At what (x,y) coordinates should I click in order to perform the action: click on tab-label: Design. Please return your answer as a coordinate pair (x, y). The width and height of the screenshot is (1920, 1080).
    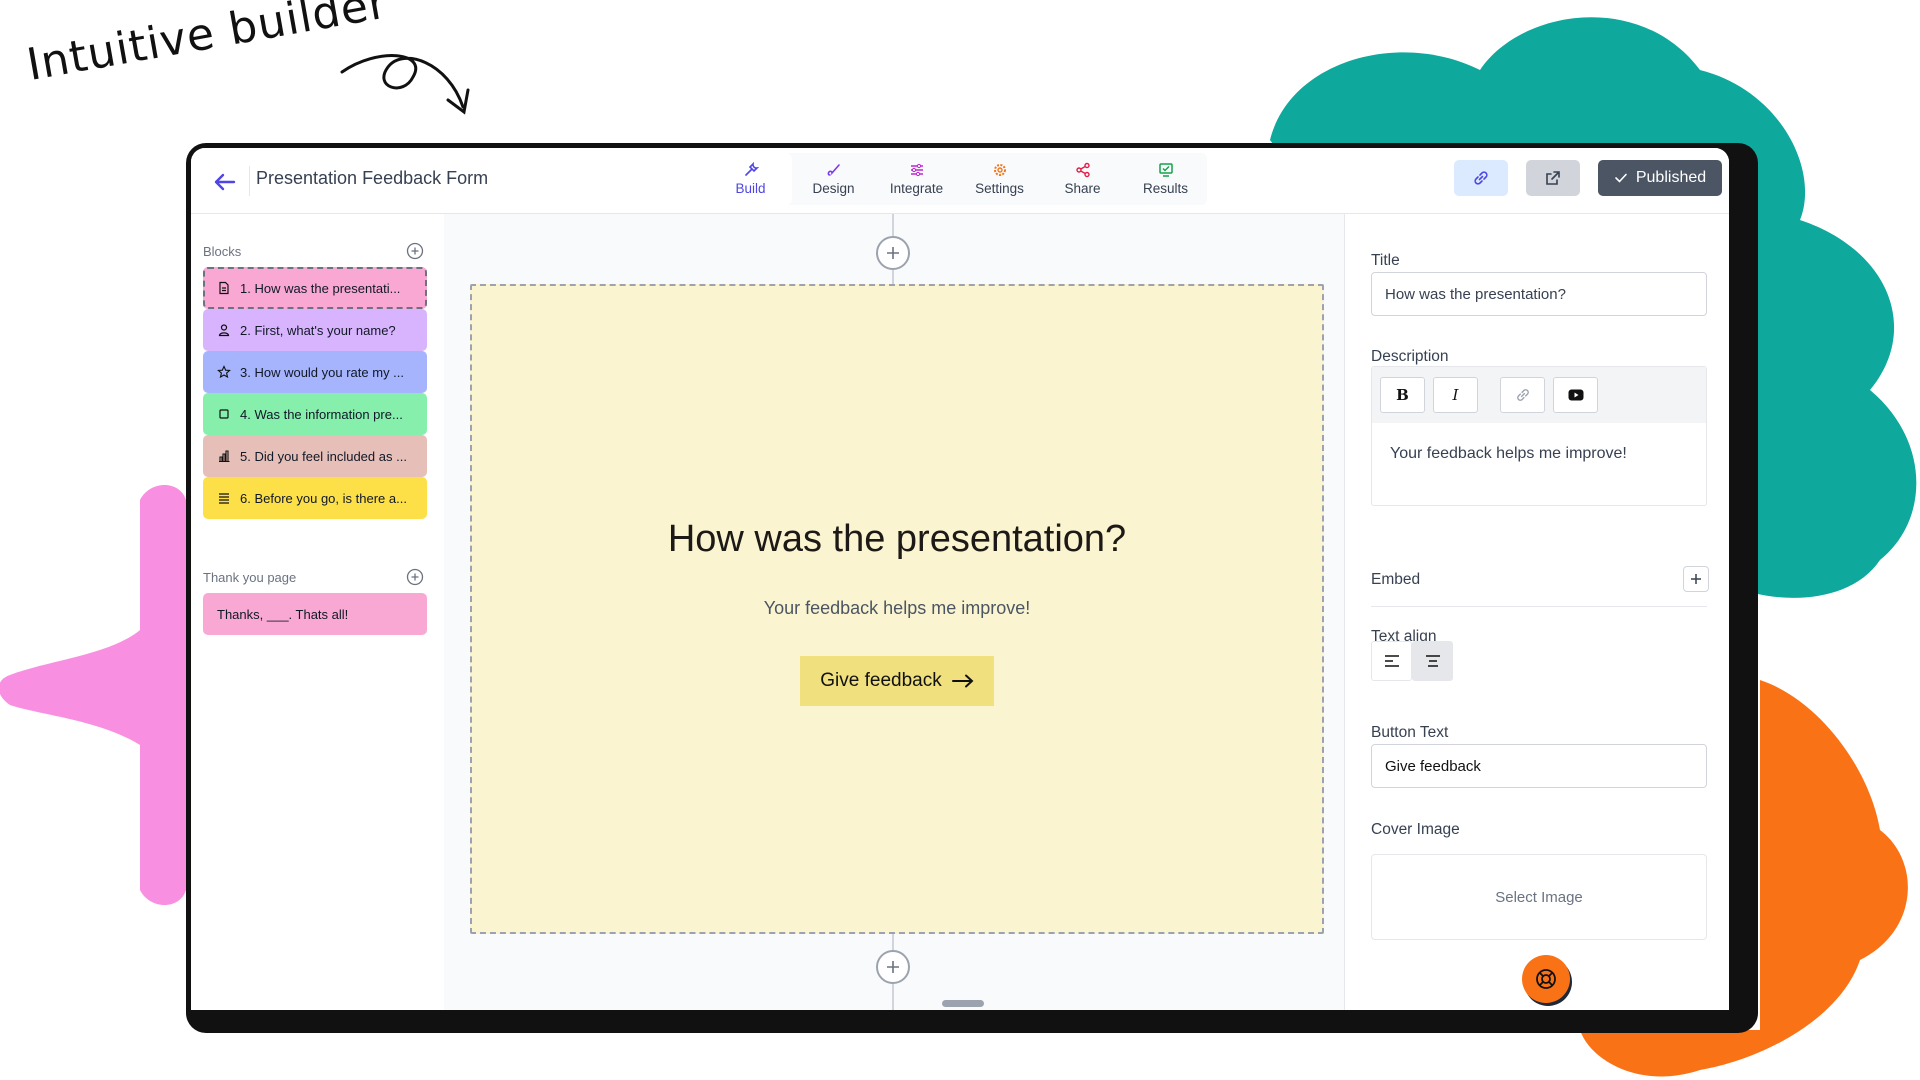
    Looking at the image, I should click on (833, 188).